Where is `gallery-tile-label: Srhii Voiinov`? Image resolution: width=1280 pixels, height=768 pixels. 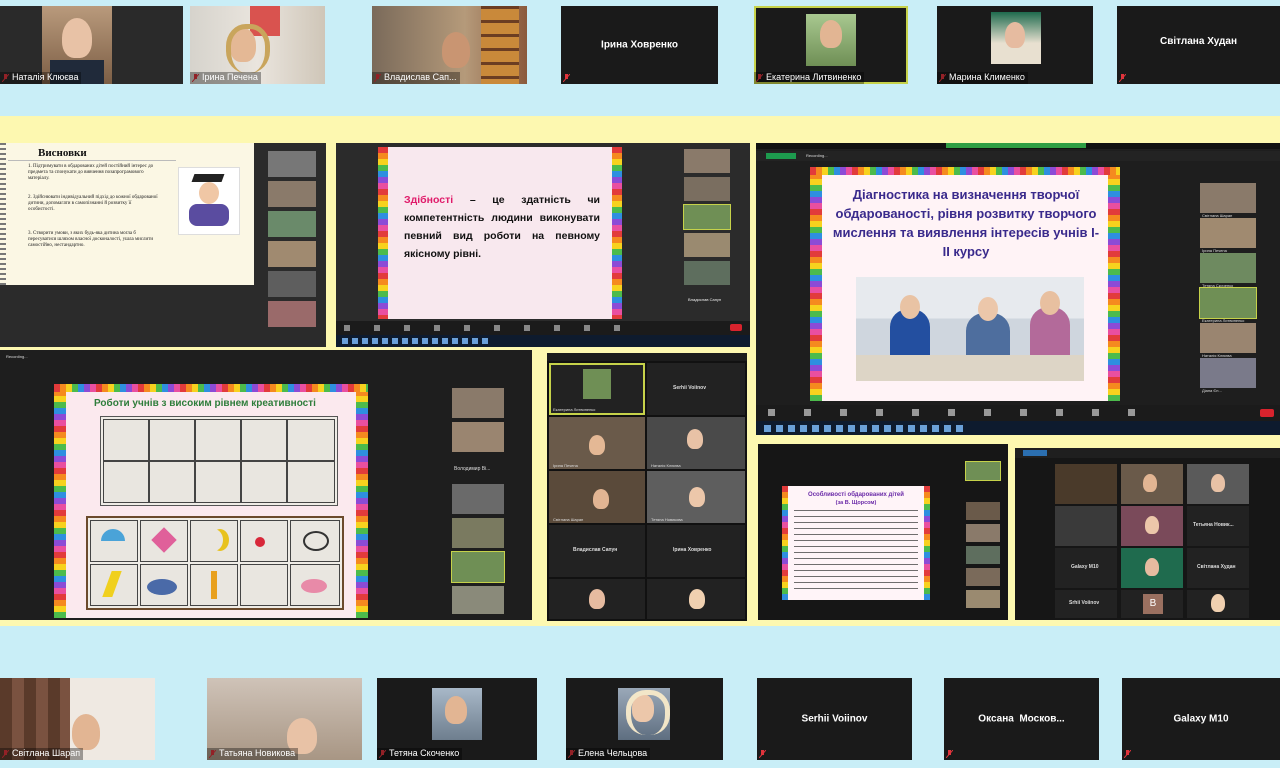
gallery-tile-label: Srhii Voiinov is located at coordinates (1084, 603).